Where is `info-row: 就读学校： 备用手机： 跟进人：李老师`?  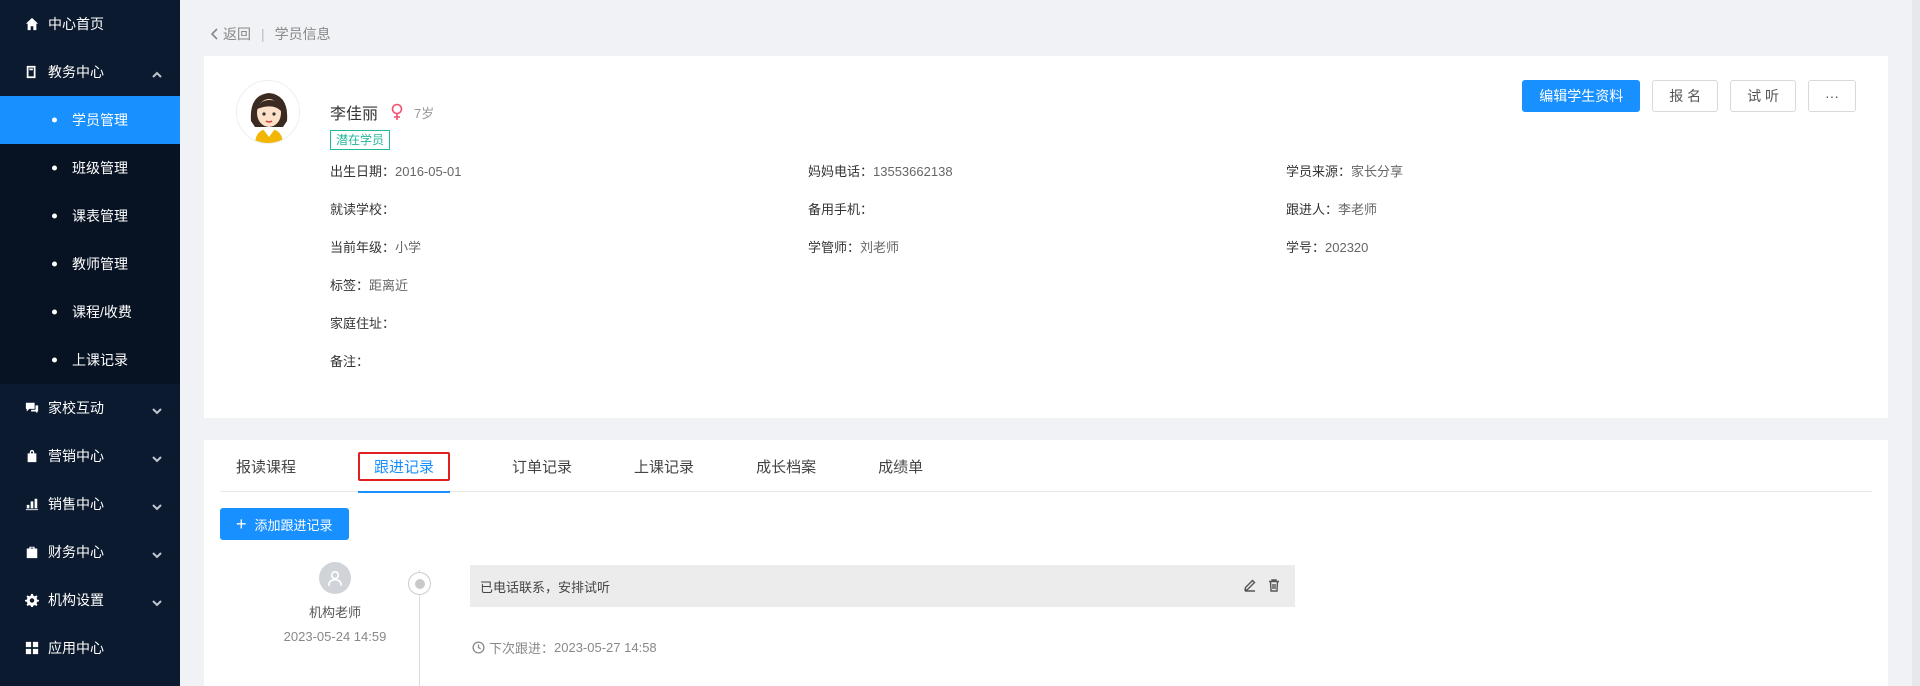 info-row: 就读学校： 备用手机： 跟进人：李老师 is located at coordinates (1080, 218).